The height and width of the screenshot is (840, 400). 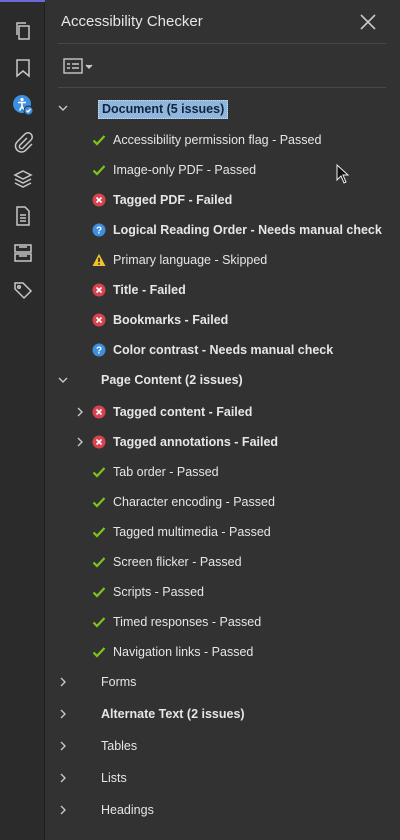 What do you see at coordinates (23, 105) in the screenshot?
I see `accessibility-check-icon` at bounding box center [23, 105].